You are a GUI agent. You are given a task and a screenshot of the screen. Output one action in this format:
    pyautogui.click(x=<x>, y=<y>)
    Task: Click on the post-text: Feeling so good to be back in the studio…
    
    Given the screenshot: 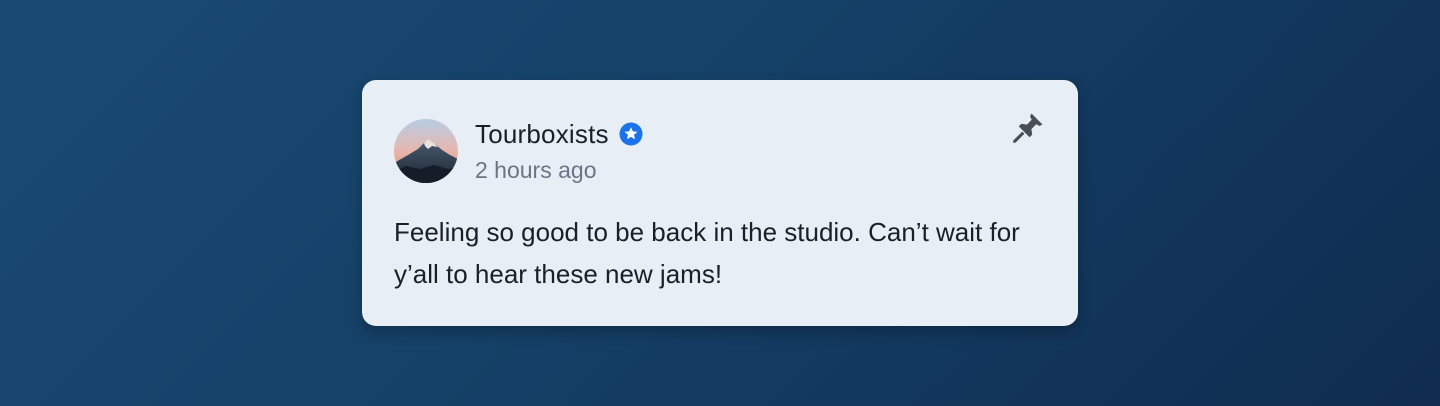 What is the action you would take?
    pyautogui.click(x=707, y=253)
    